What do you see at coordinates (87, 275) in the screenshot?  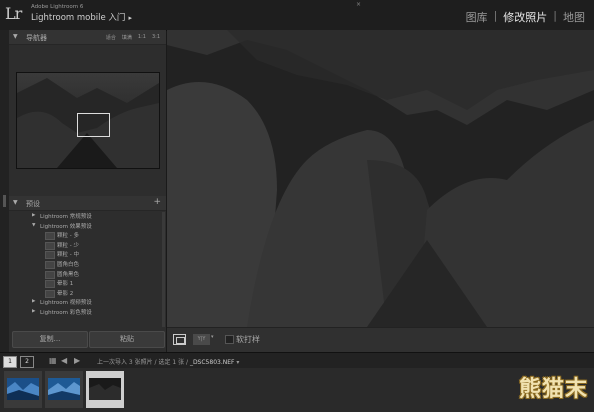 I see `preset-item: 圆角黑色` at bounding box center [87, 275].